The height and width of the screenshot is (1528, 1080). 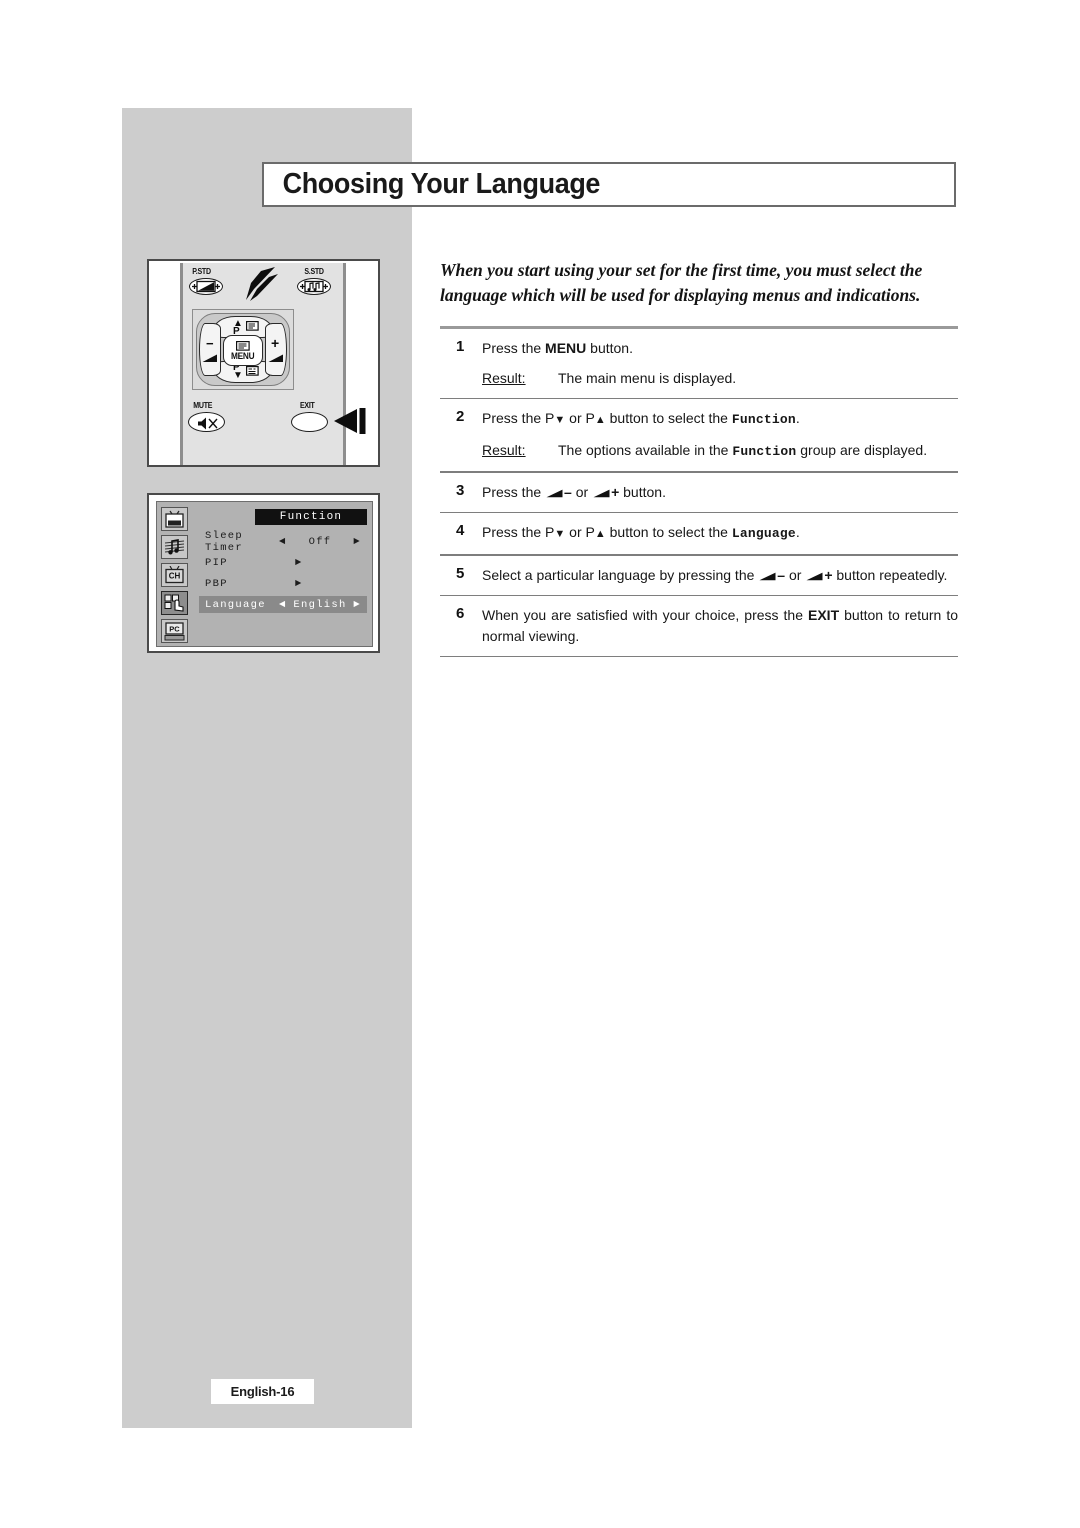 What do you see at coordinates (203, 405) in the screenshot?
I see `remote-label-mute: MUTE` at bounding box center [203, 405].